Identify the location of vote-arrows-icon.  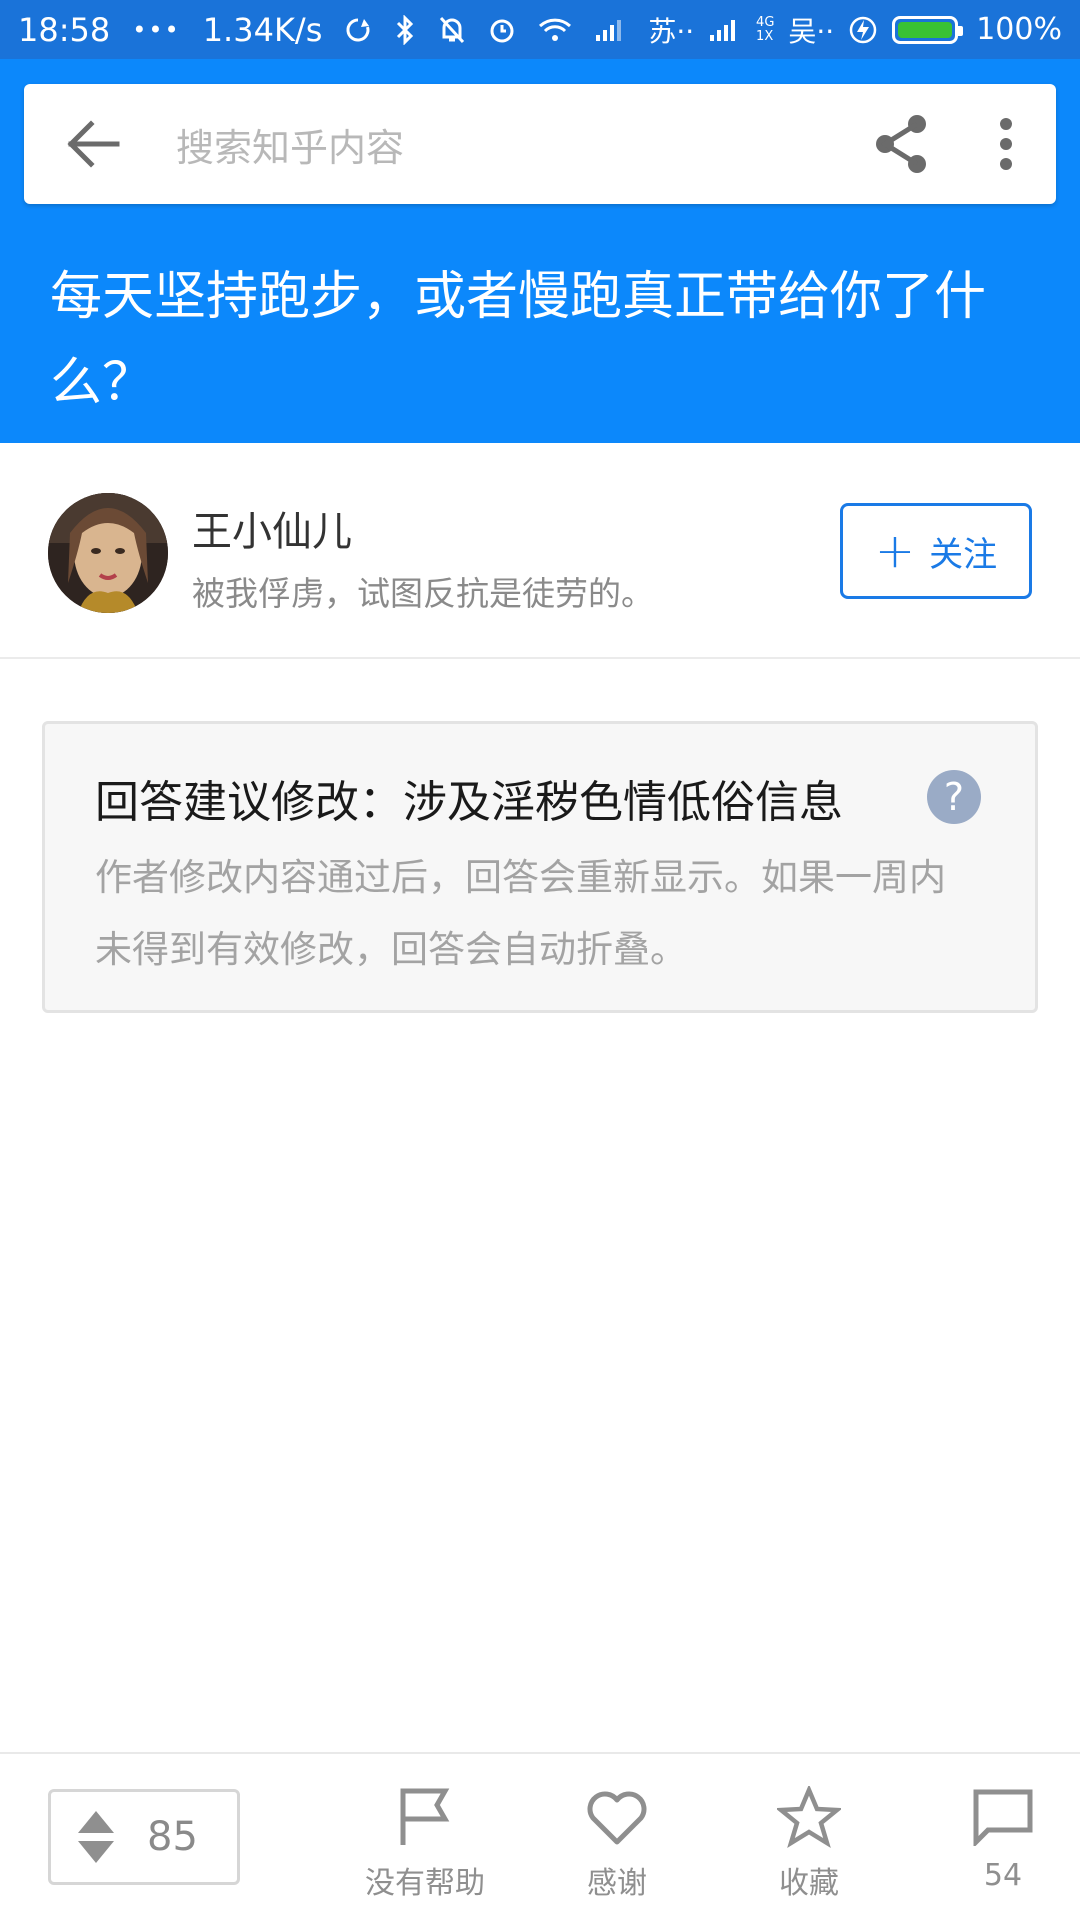
(96, 1837).